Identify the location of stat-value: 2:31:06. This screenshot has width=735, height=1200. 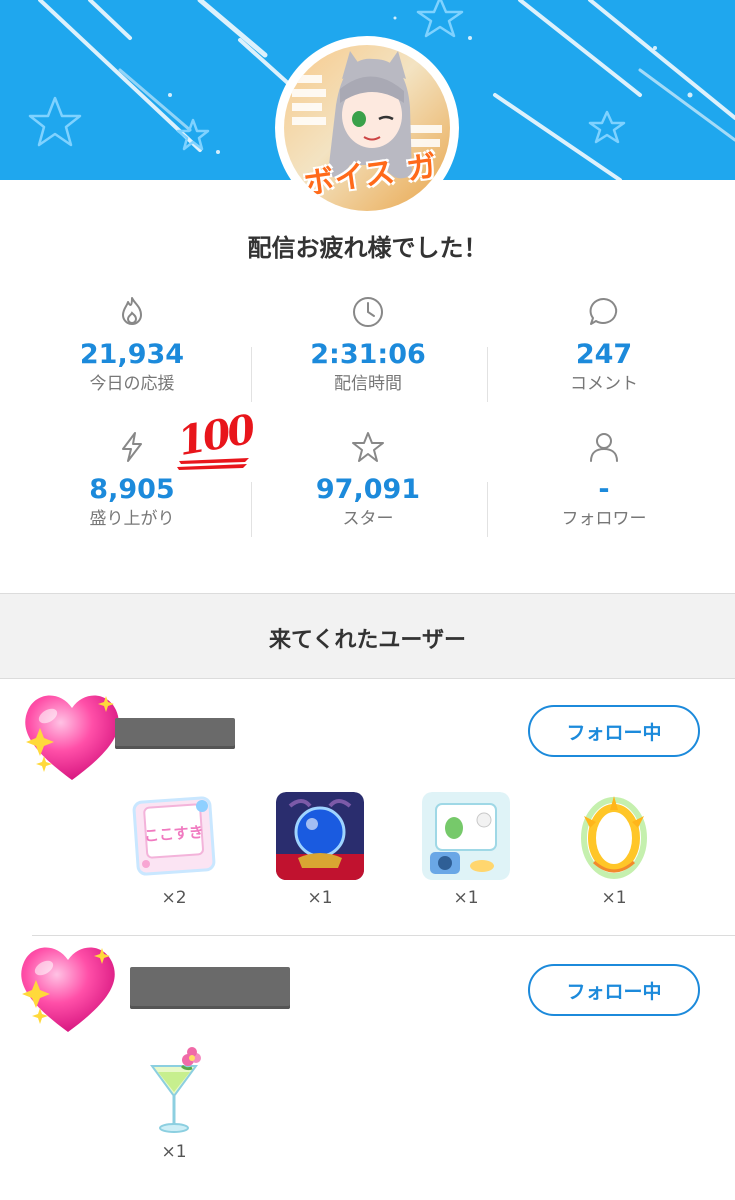
(368, 354).